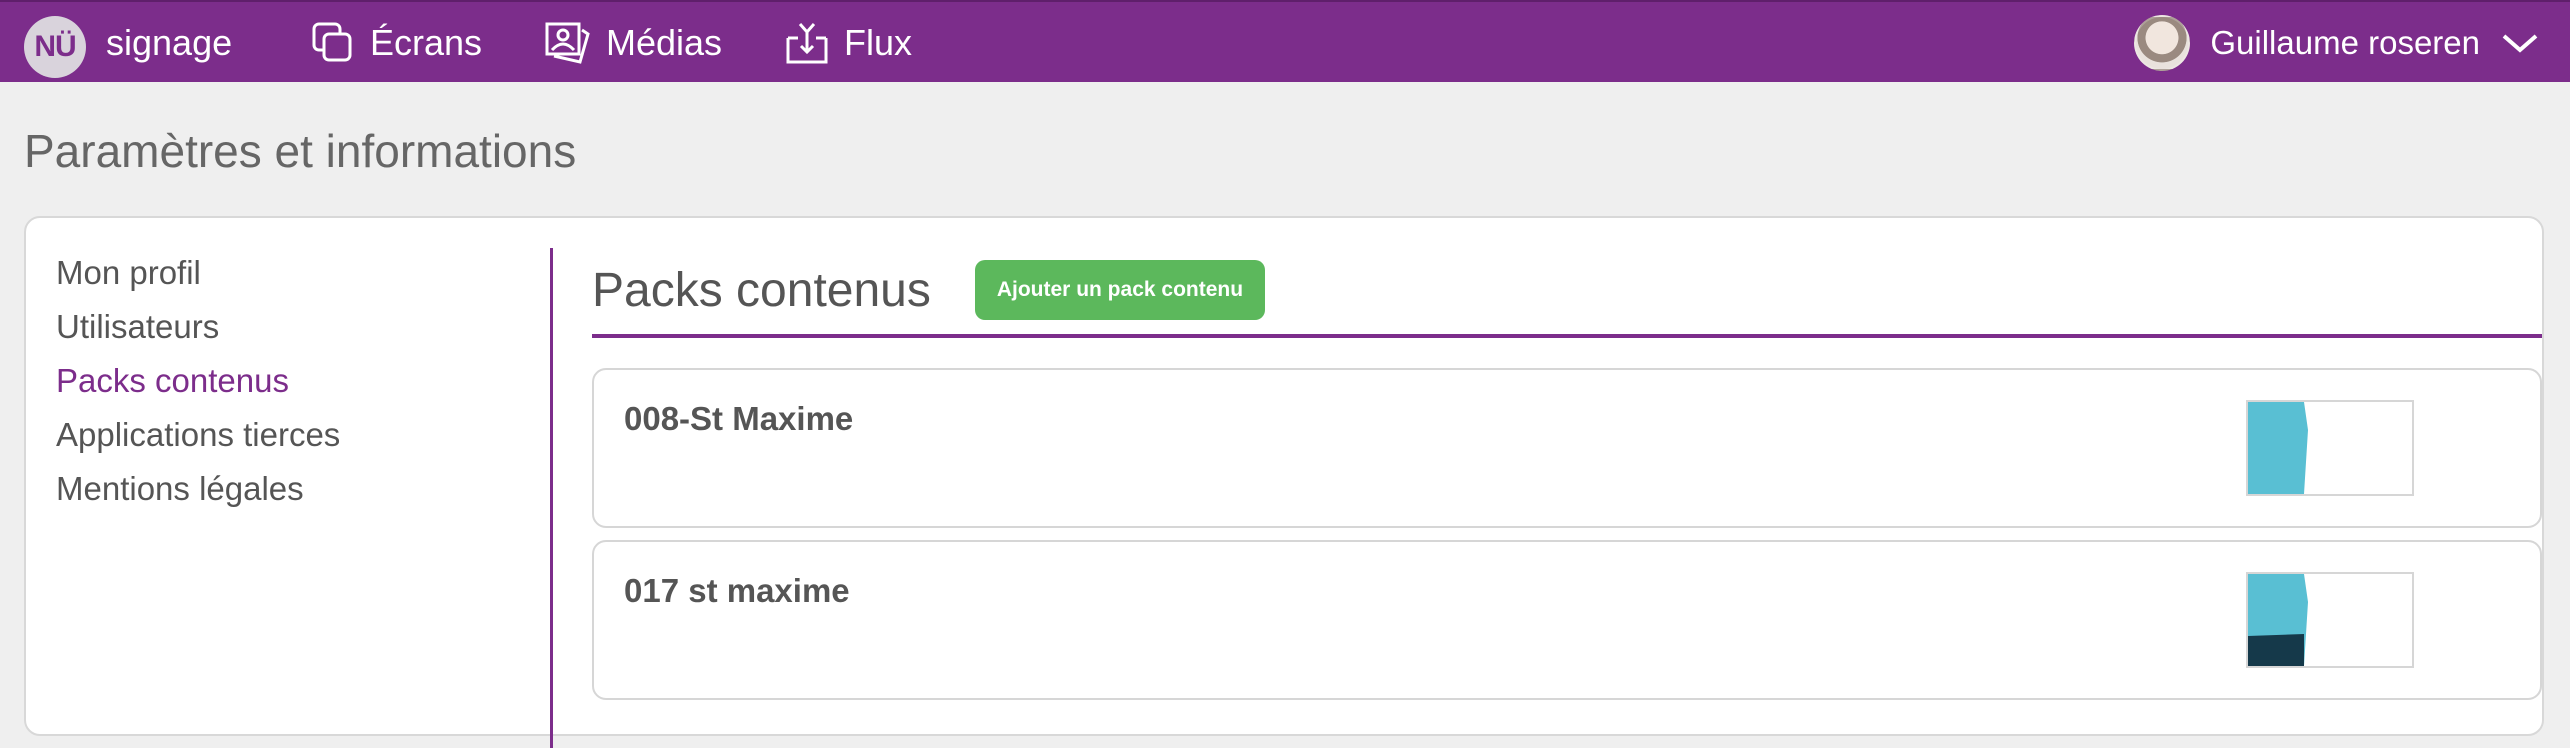 Image resolution: width=2570 pixels, height=748 pixels. Describe the element at coordinates (169, 43) in the screenshot. I see `brand-name: signage` at that location.